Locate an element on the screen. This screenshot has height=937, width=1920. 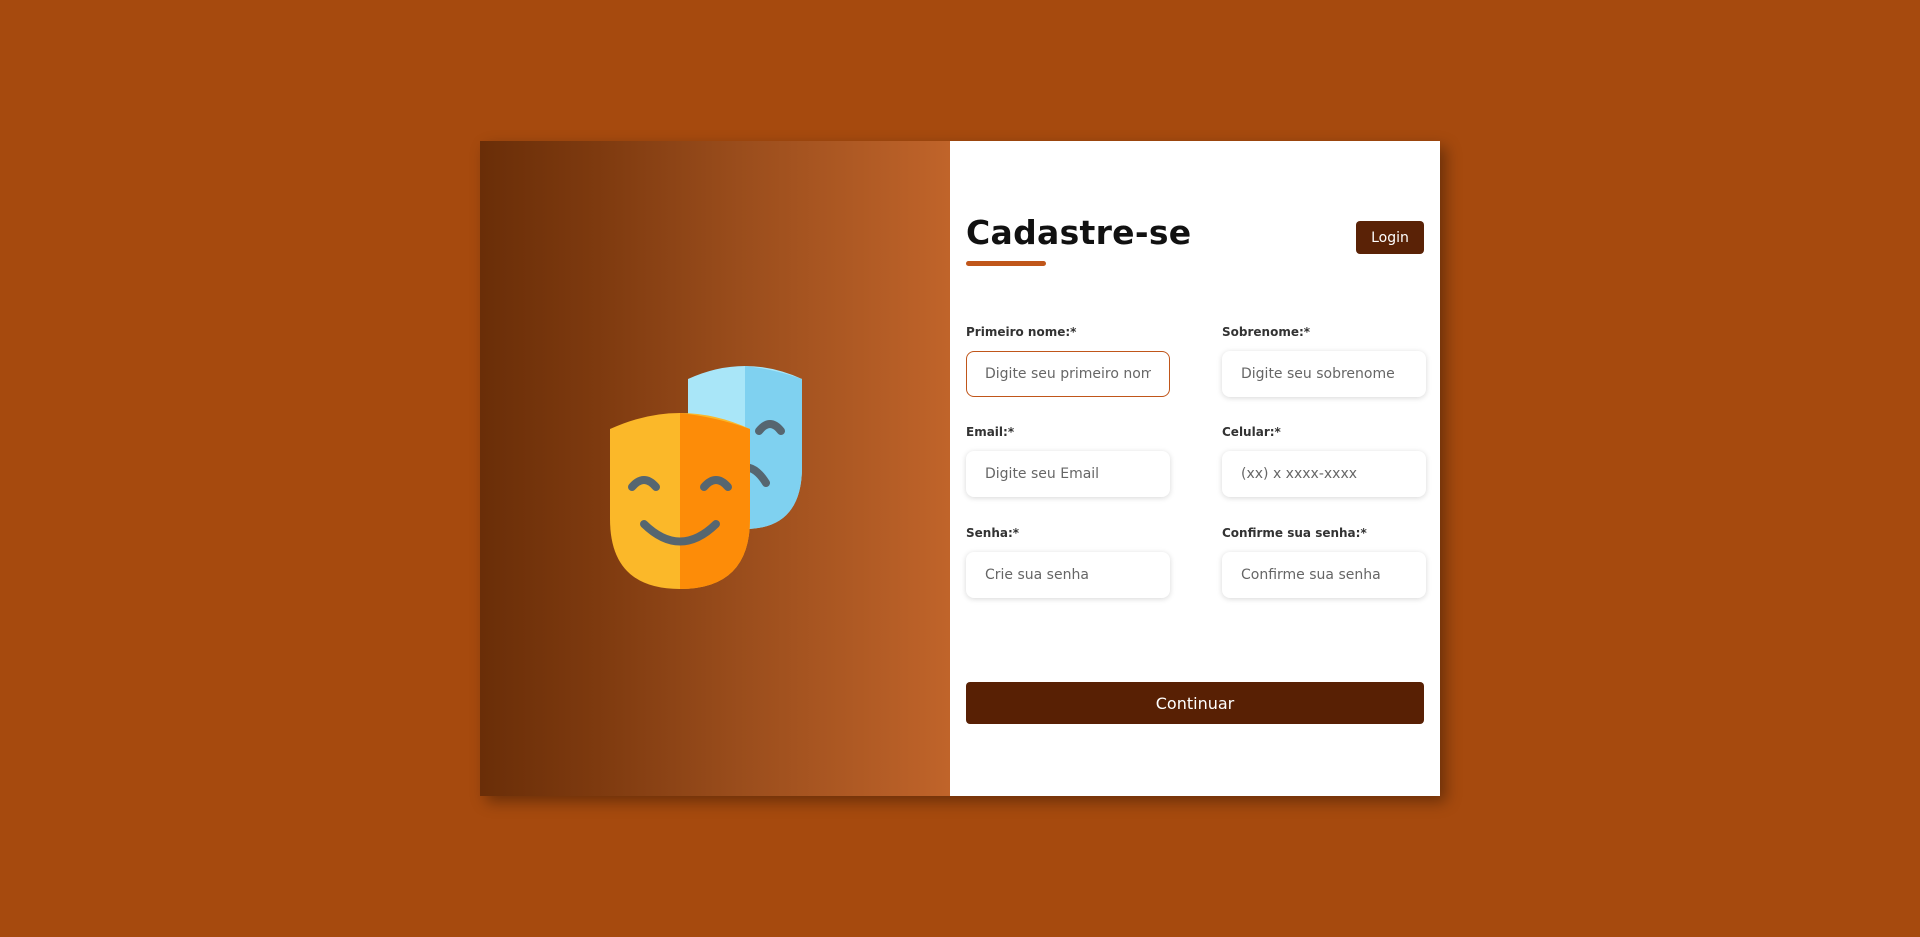
password-input is located at coordinates (1068, 575).